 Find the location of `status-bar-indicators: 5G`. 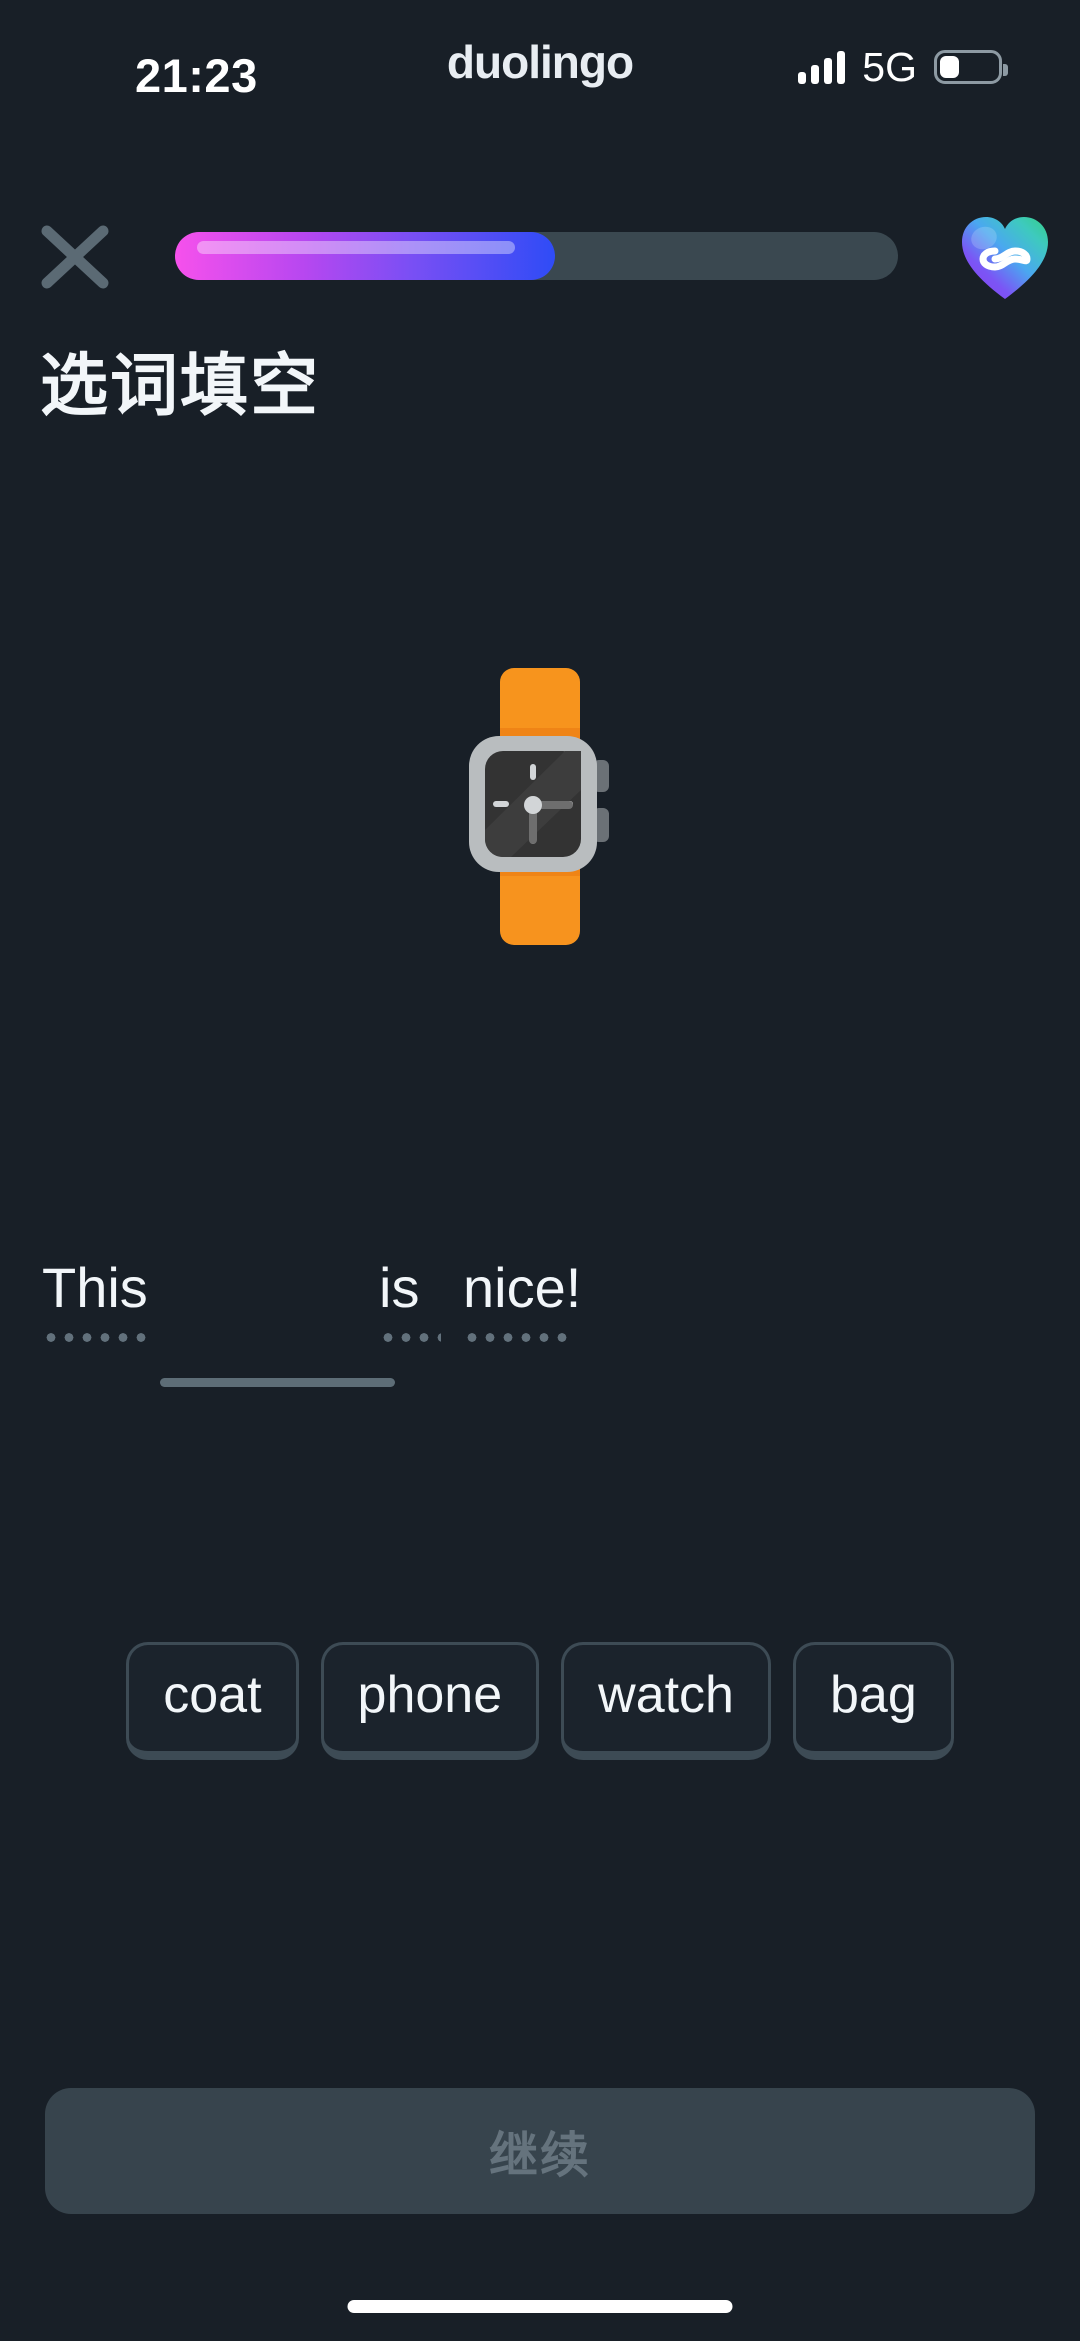

status-bar-indicators: 5G is located at coordinates (903, 66).